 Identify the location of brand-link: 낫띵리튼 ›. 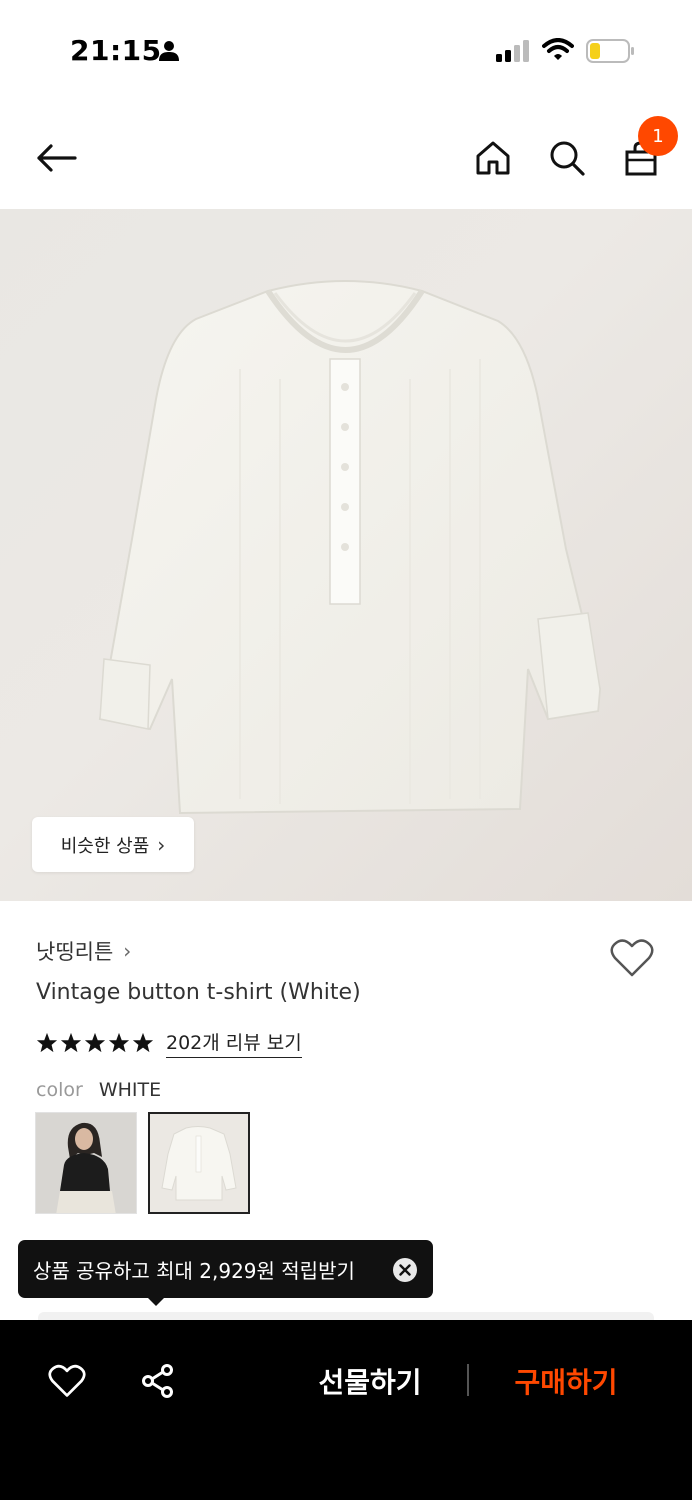
(83, 951).